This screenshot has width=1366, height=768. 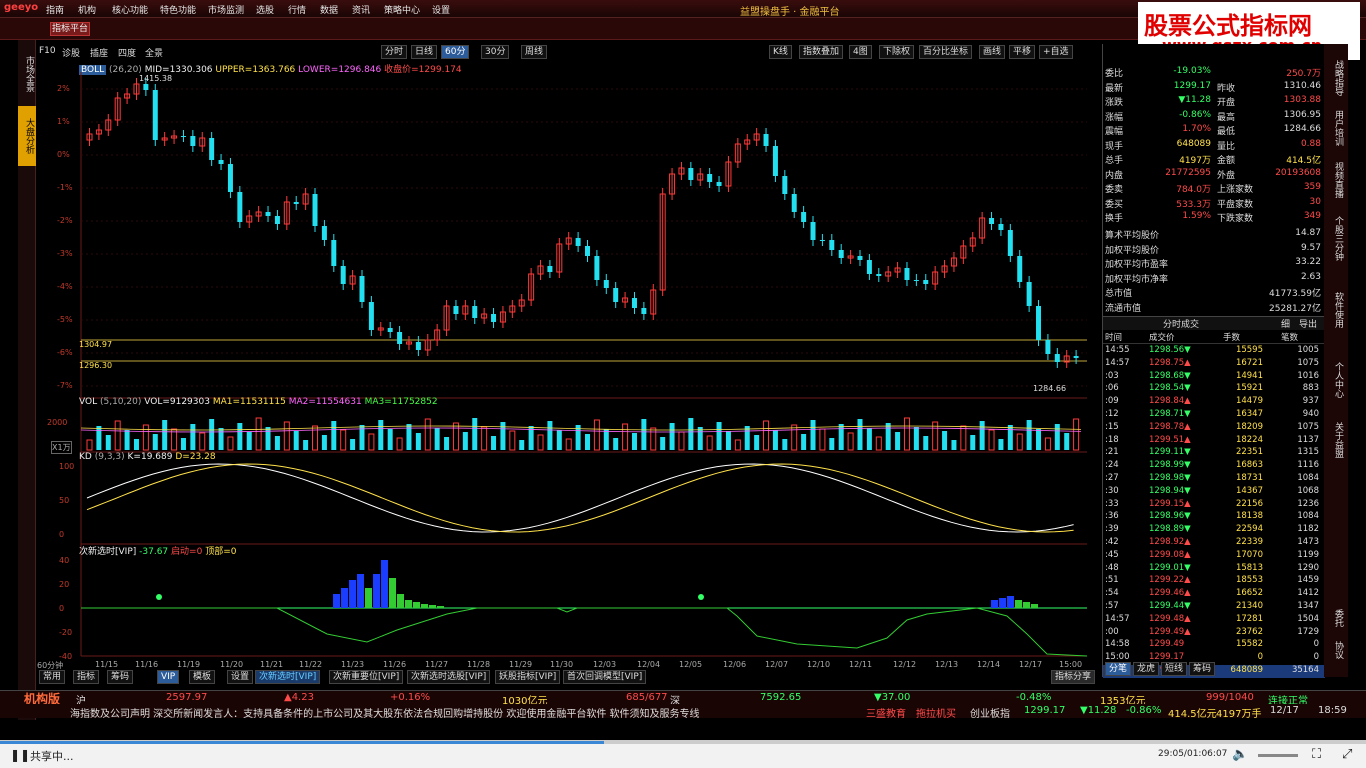 What do you see at coordinates (361, 9) in the screenshot?
I see `menu-item-8: 资讯` at bounding box center [361, 9].